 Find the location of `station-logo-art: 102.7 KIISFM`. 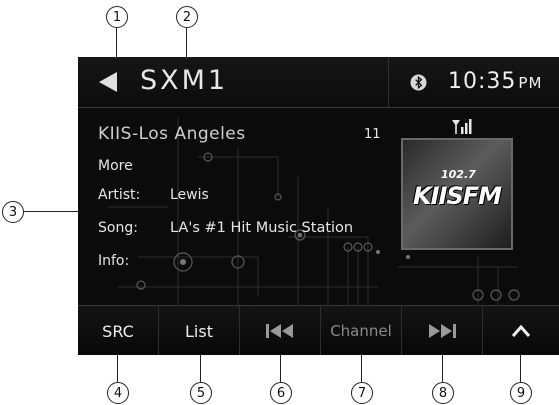

station-logo-art: 102.7 KIISFM is located at coordinates (457, 194).